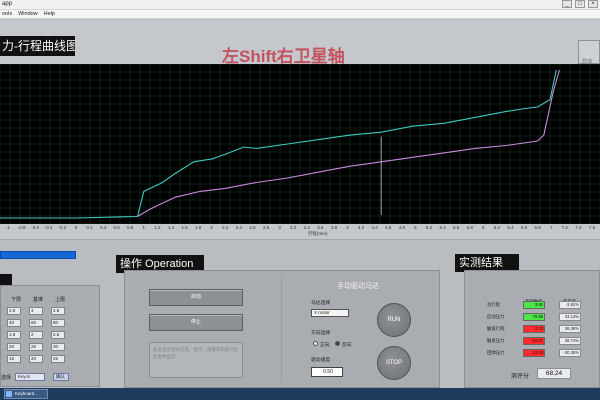 The height and width of the screenshot is (400, 600). What do you see at coordinates (456, 227) in the screenshot?
I see `x-tick-label: 5.6` at bounding box center [456, 227].